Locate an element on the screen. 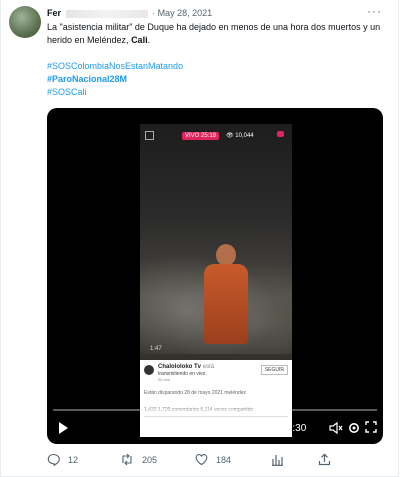 The height and width of the screenshot is (477, 409). analytics-icon is located at coordinates (277, 460).